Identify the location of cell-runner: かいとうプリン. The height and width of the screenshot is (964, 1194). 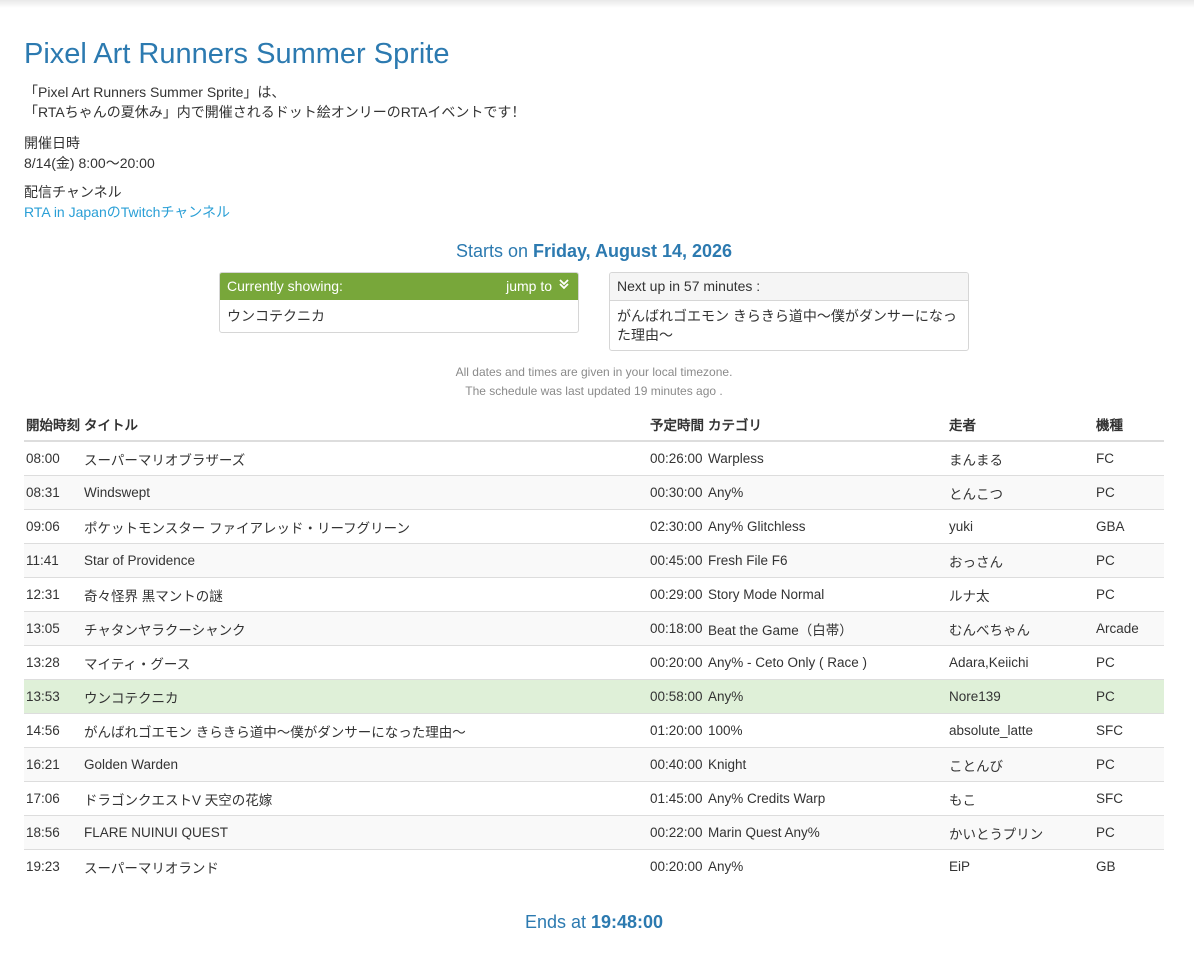
(1020, 832).